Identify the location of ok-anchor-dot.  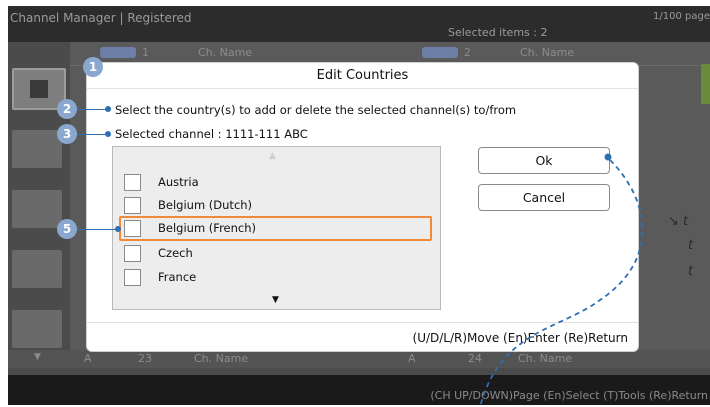
(608, 157).